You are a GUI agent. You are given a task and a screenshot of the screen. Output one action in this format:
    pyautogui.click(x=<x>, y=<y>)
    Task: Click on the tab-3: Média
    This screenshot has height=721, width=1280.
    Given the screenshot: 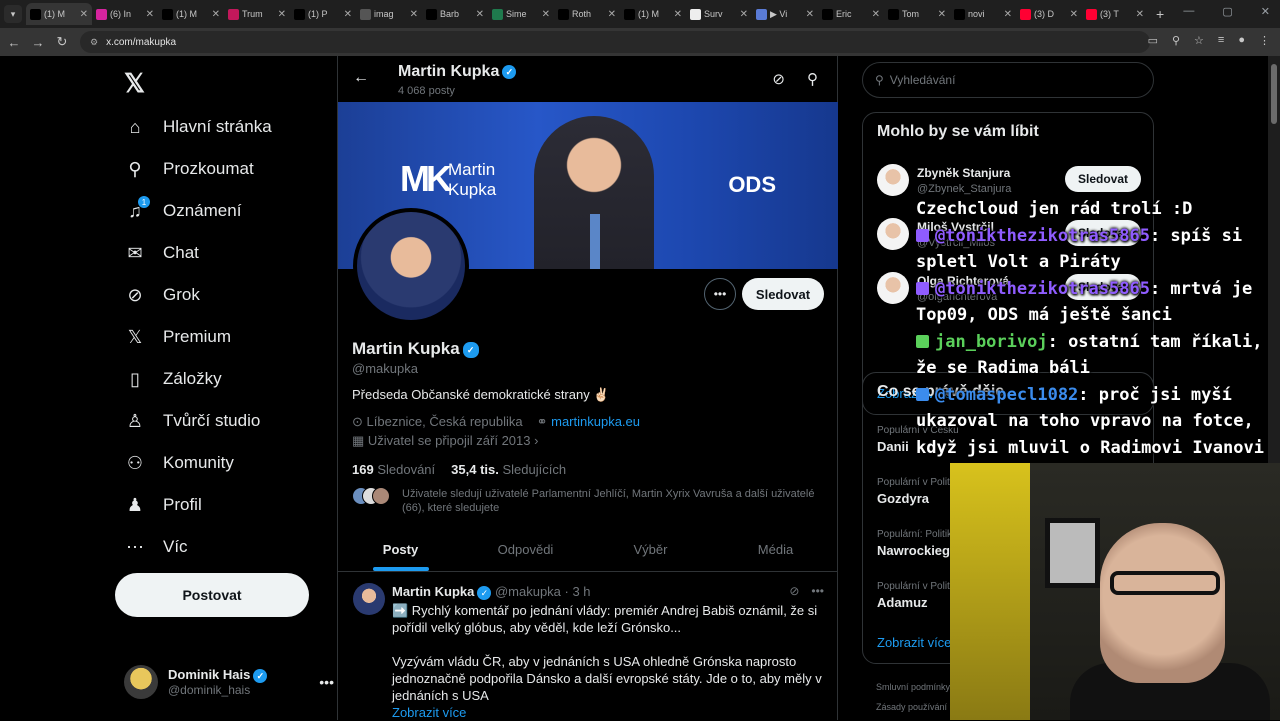 What is the action you would take?
    pyautogui.click(x=775, y=549)
    